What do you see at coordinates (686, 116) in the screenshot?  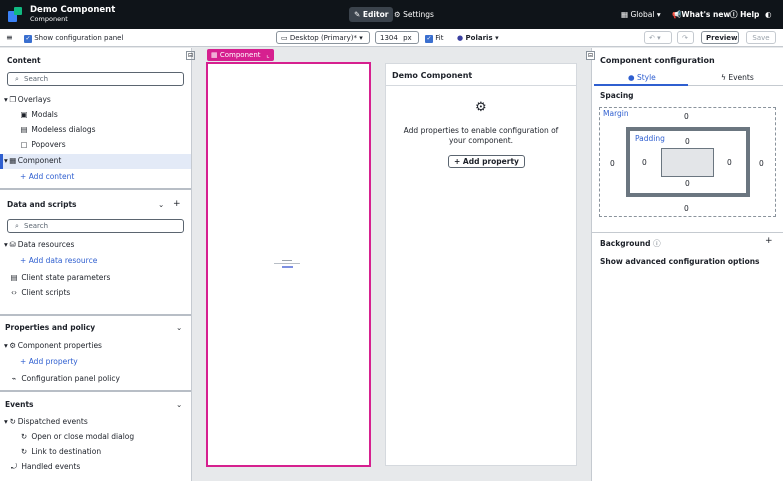 I see `margin-top-value: 0` at bounding box center [686, 116].